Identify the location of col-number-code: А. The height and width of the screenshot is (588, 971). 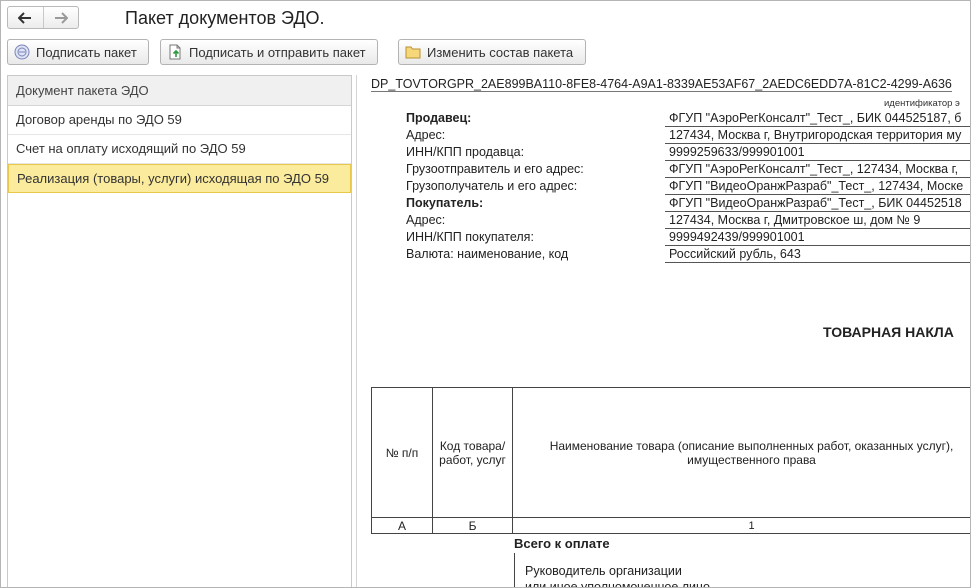
(402, 525).